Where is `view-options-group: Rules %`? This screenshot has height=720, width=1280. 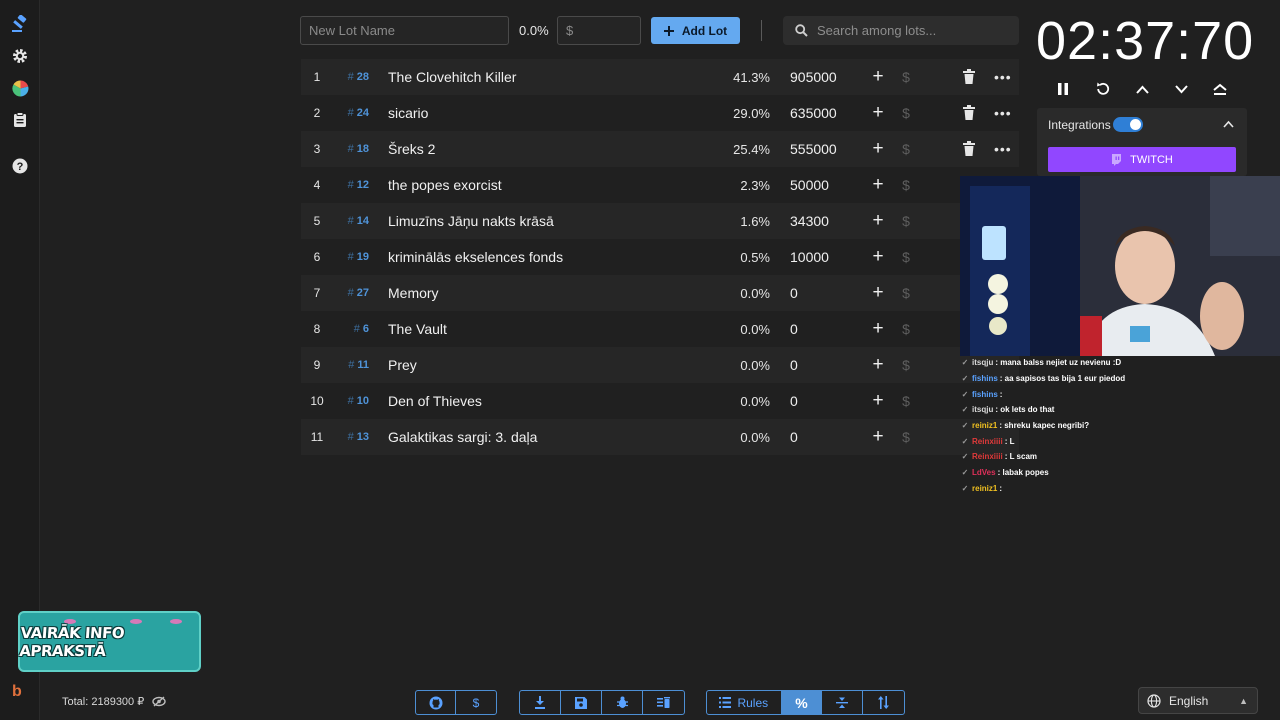 view-options-group: Rules % is located at coordinates (805, 702).